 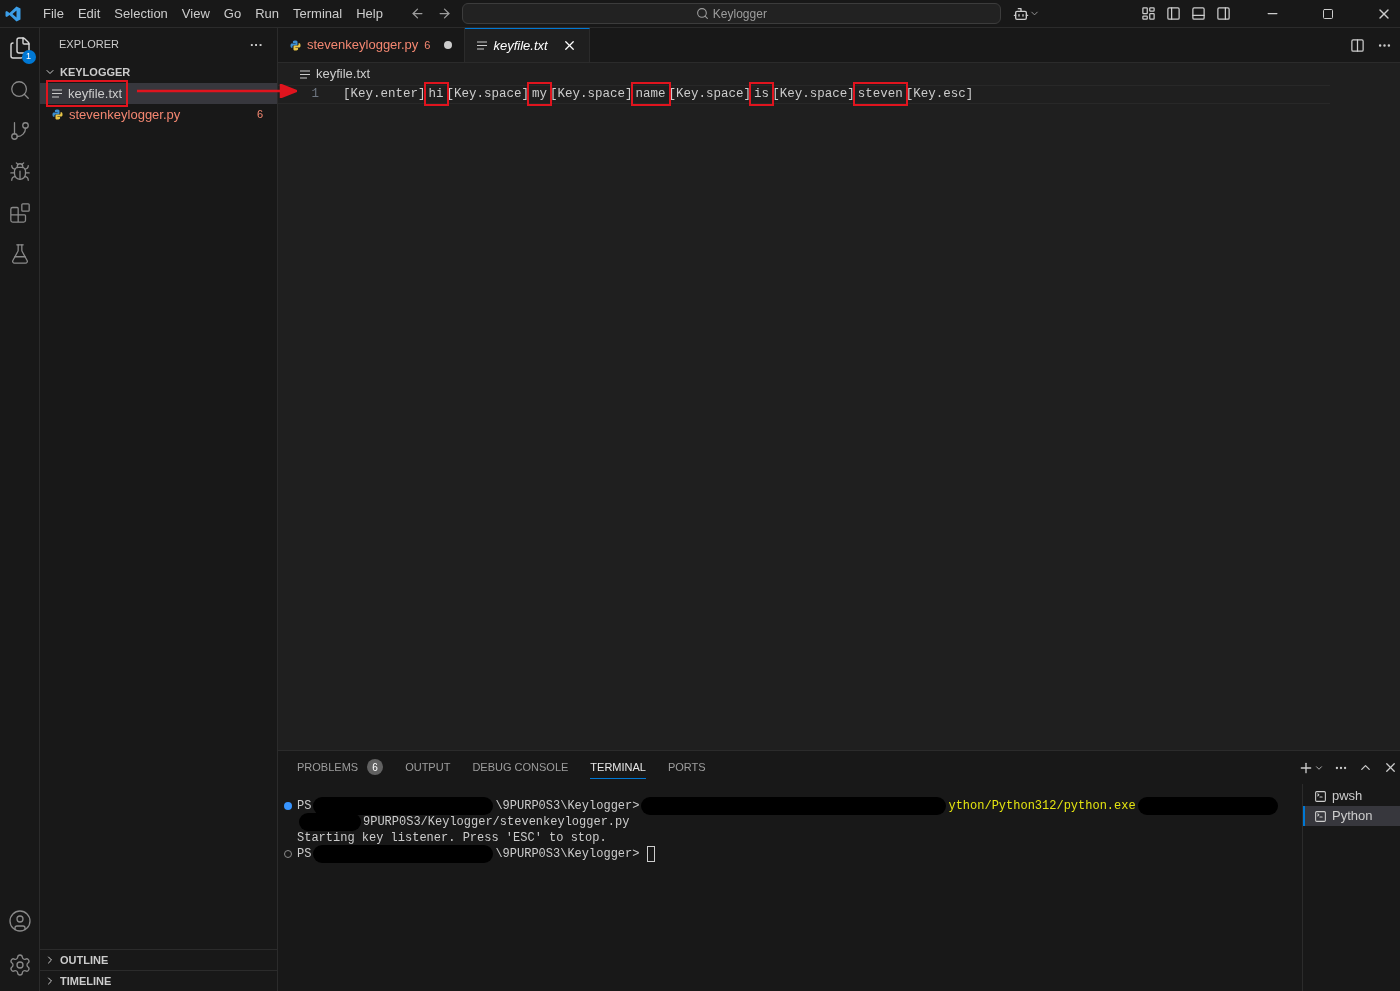 I want to click on source-control-icon, so click(x=19, y=131).